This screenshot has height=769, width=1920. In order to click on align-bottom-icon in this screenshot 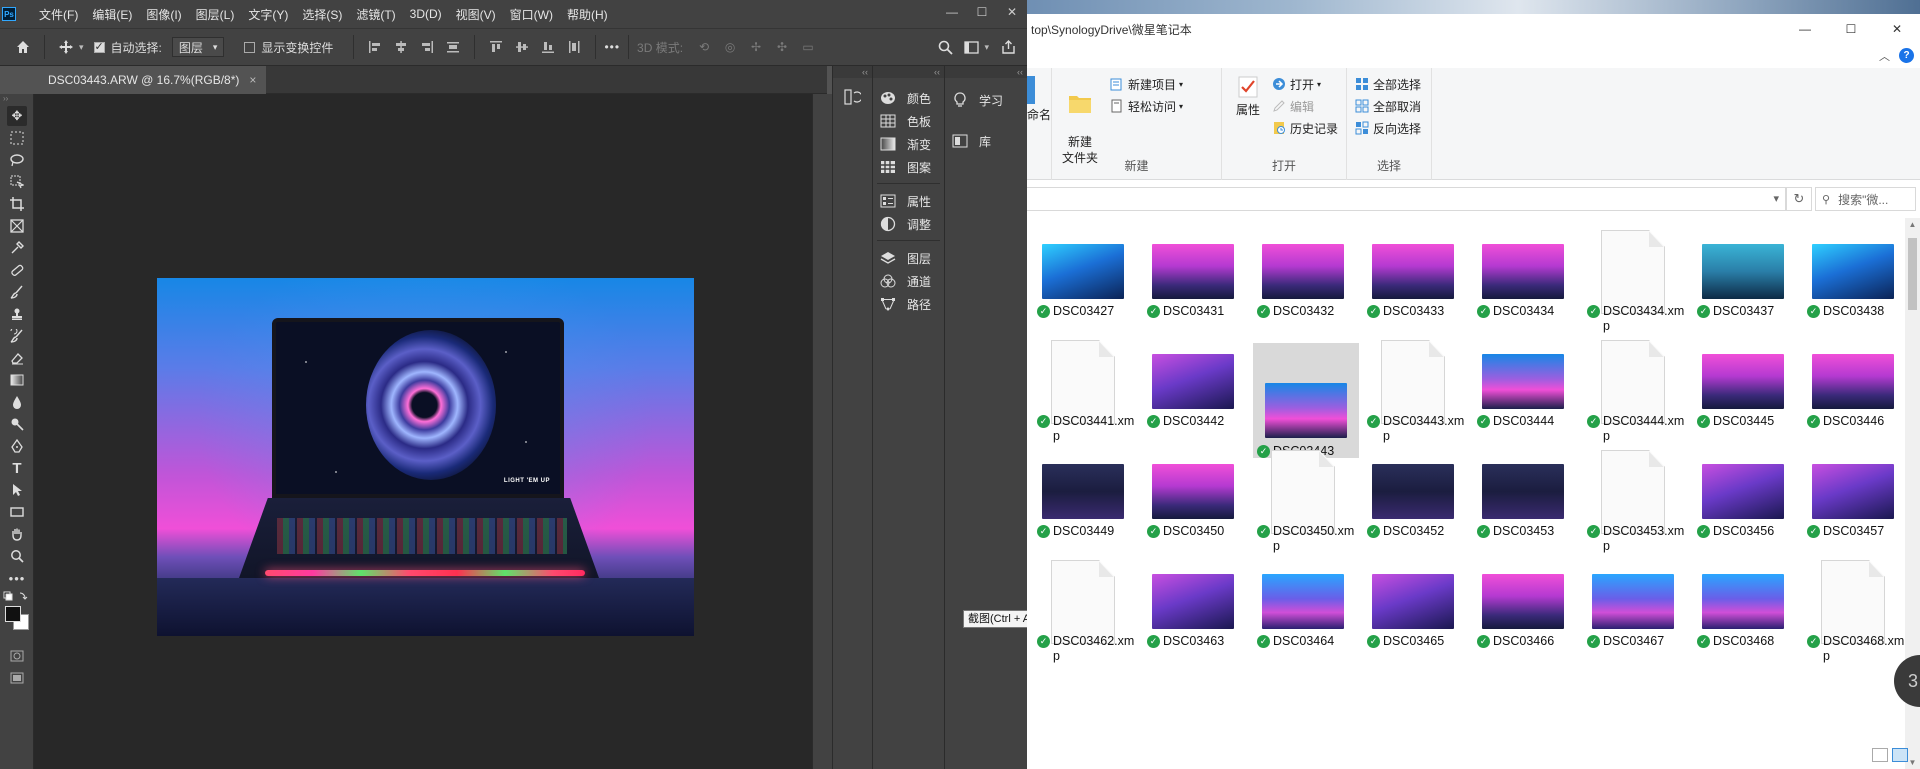, I will do `click(548, 47)`.